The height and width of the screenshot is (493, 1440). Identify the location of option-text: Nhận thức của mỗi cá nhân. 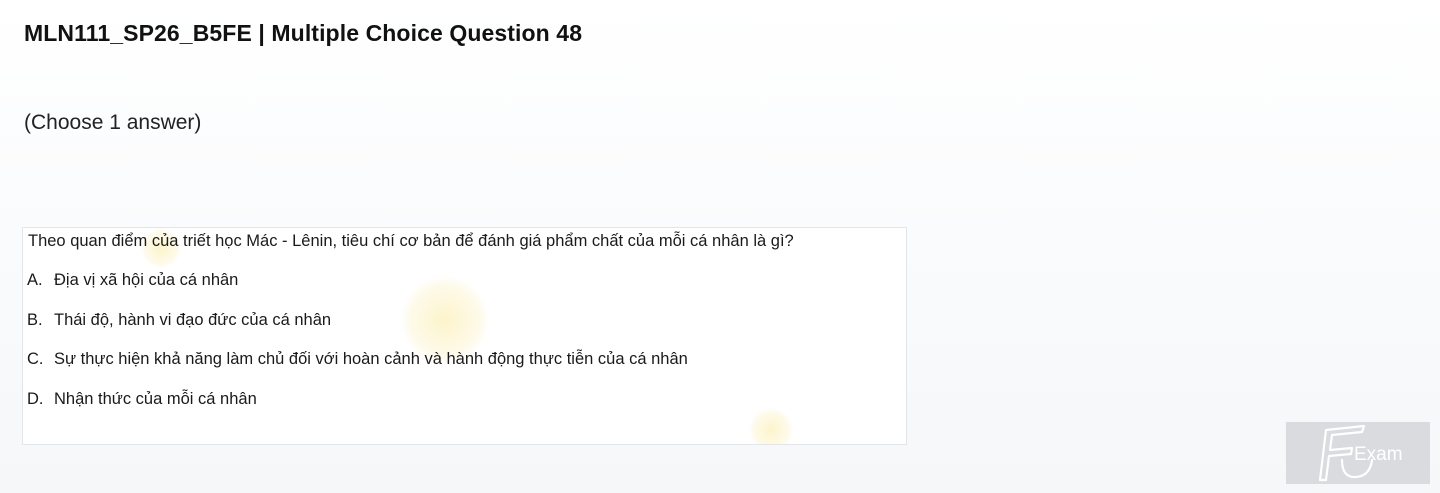
(155, 399).